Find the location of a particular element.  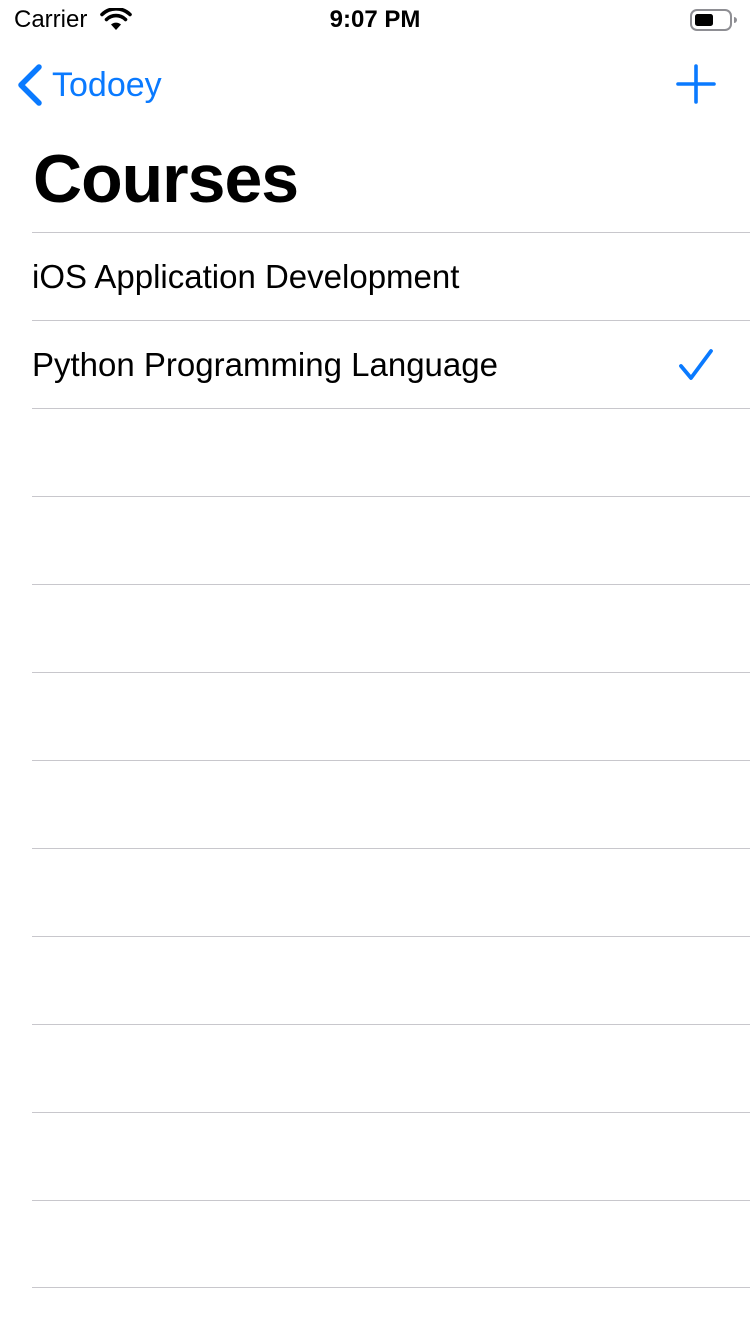

course-label: iOS Application Development is located at coordinates (246, 276).